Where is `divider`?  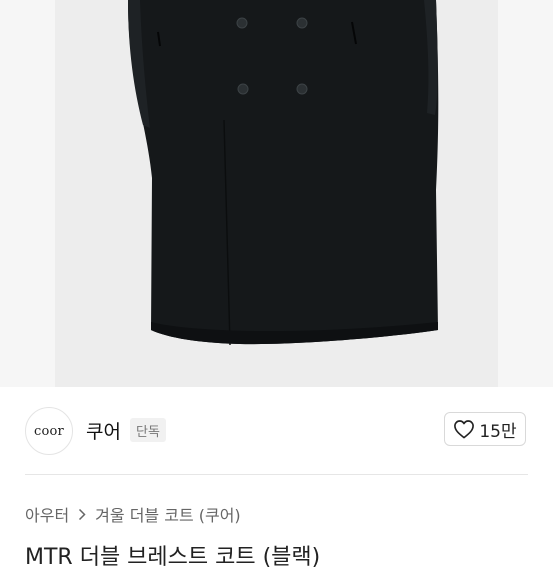
divider is located at coordinates (276, 474).